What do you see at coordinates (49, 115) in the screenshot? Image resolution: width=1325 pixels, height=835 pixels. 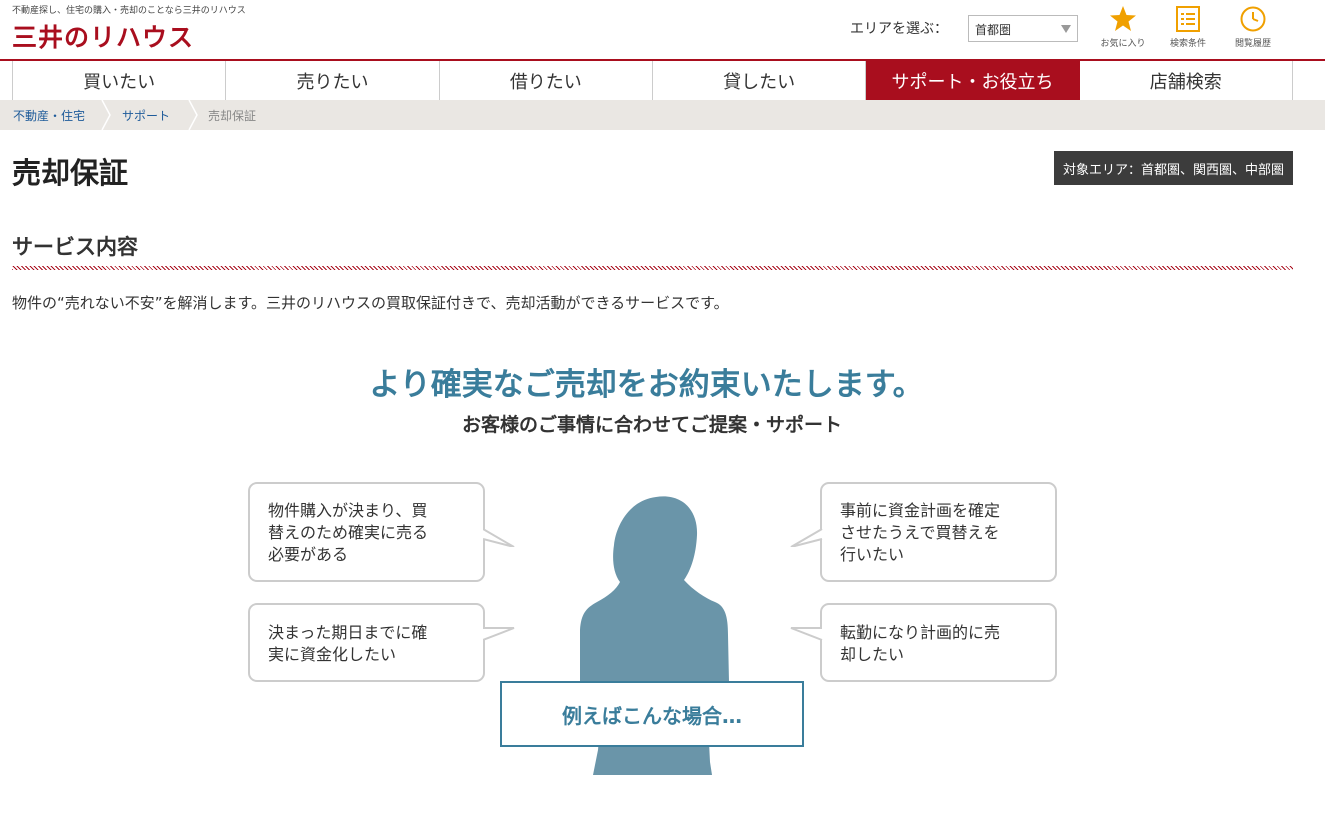 I see `breadcrumb-item-real-estate: 不動産・住宅` at bounding box center [49, 115].